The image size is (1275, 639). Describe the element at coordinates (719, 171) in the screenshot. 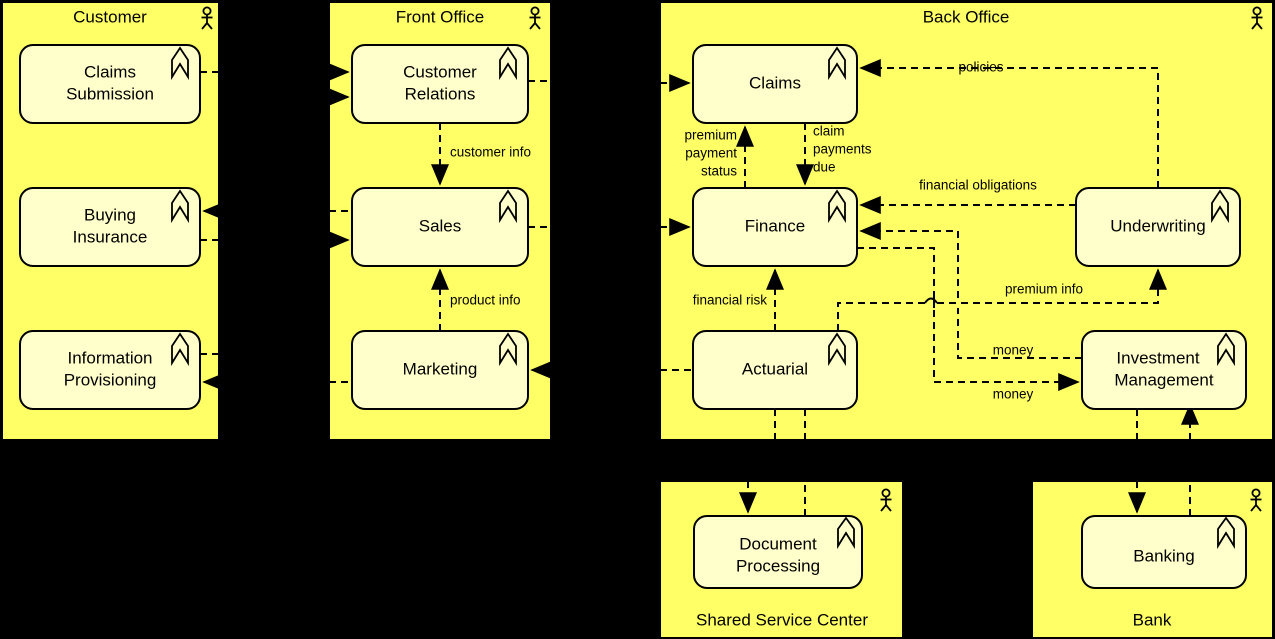

I see `flow-label-premium-payment-status-line3: status` at that location.